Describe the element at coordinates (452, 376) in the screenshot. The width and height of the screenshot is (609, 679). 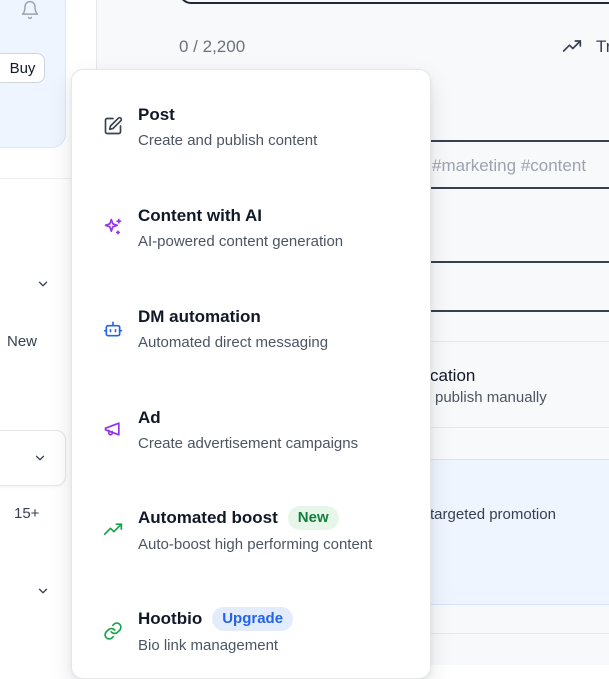
I see `publish-option-title: cation` at that location.